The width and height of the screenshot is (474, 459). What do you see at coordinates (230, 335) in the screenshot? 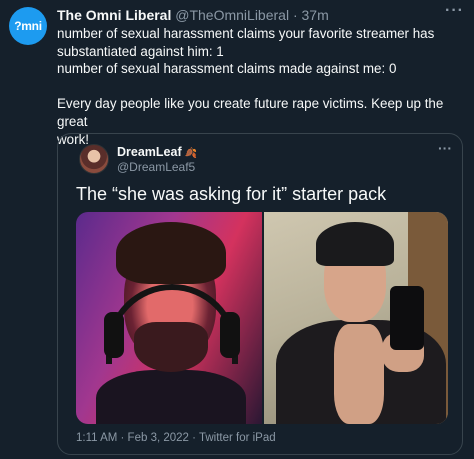
I see `earcup-right` at bounding box center [230, 335].